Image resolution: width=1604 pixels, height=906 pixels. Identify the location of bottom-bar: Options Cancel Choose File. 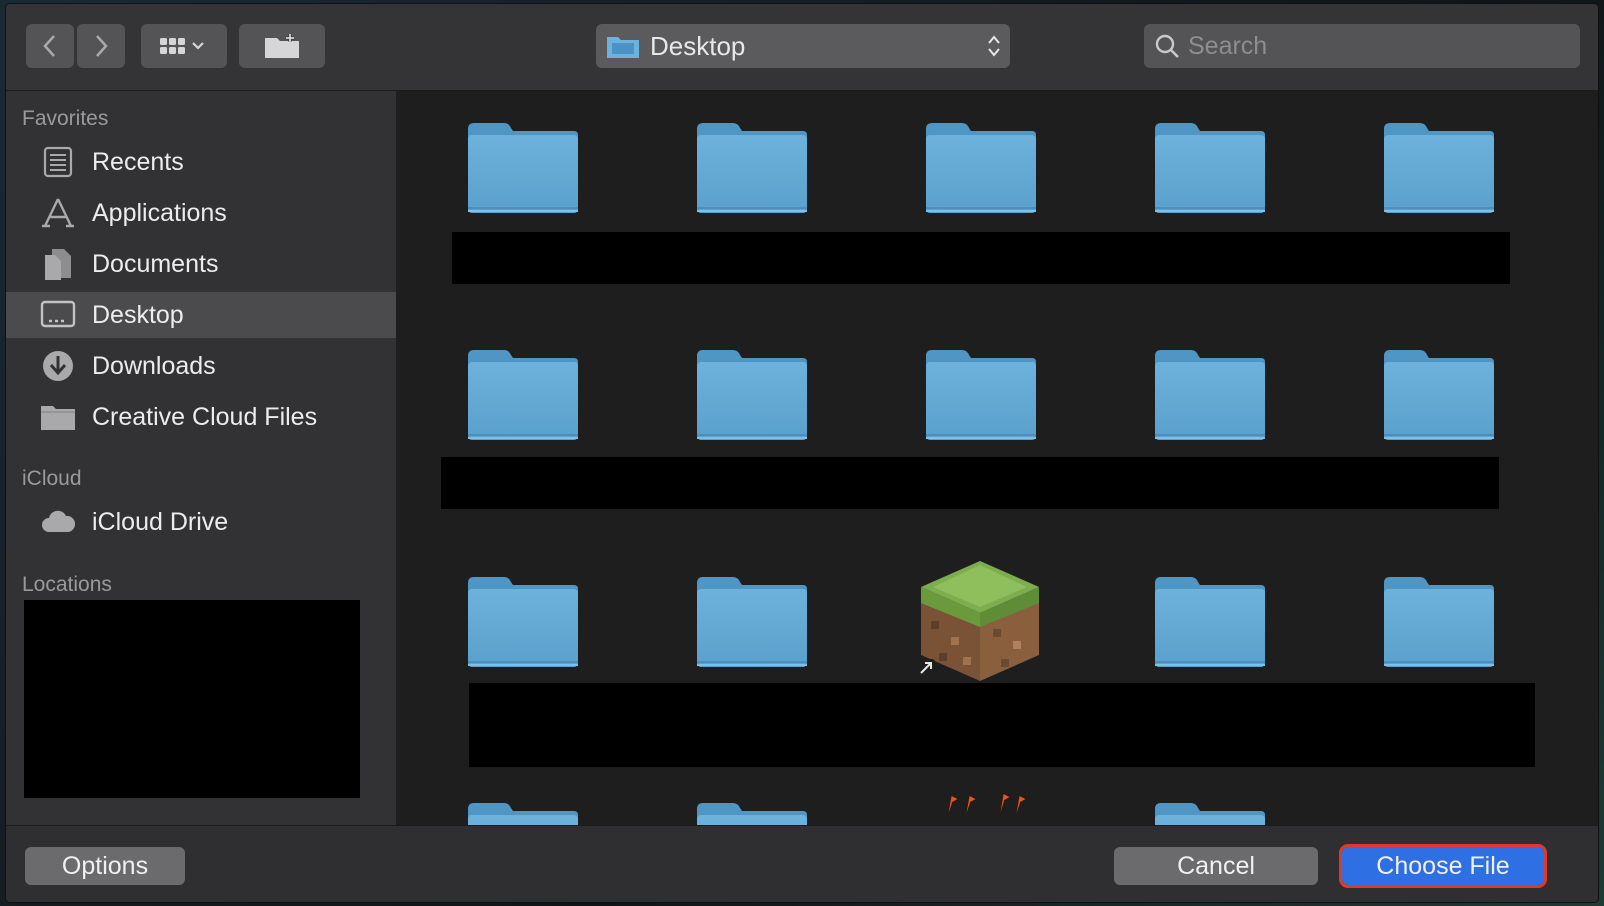
(802, 863).